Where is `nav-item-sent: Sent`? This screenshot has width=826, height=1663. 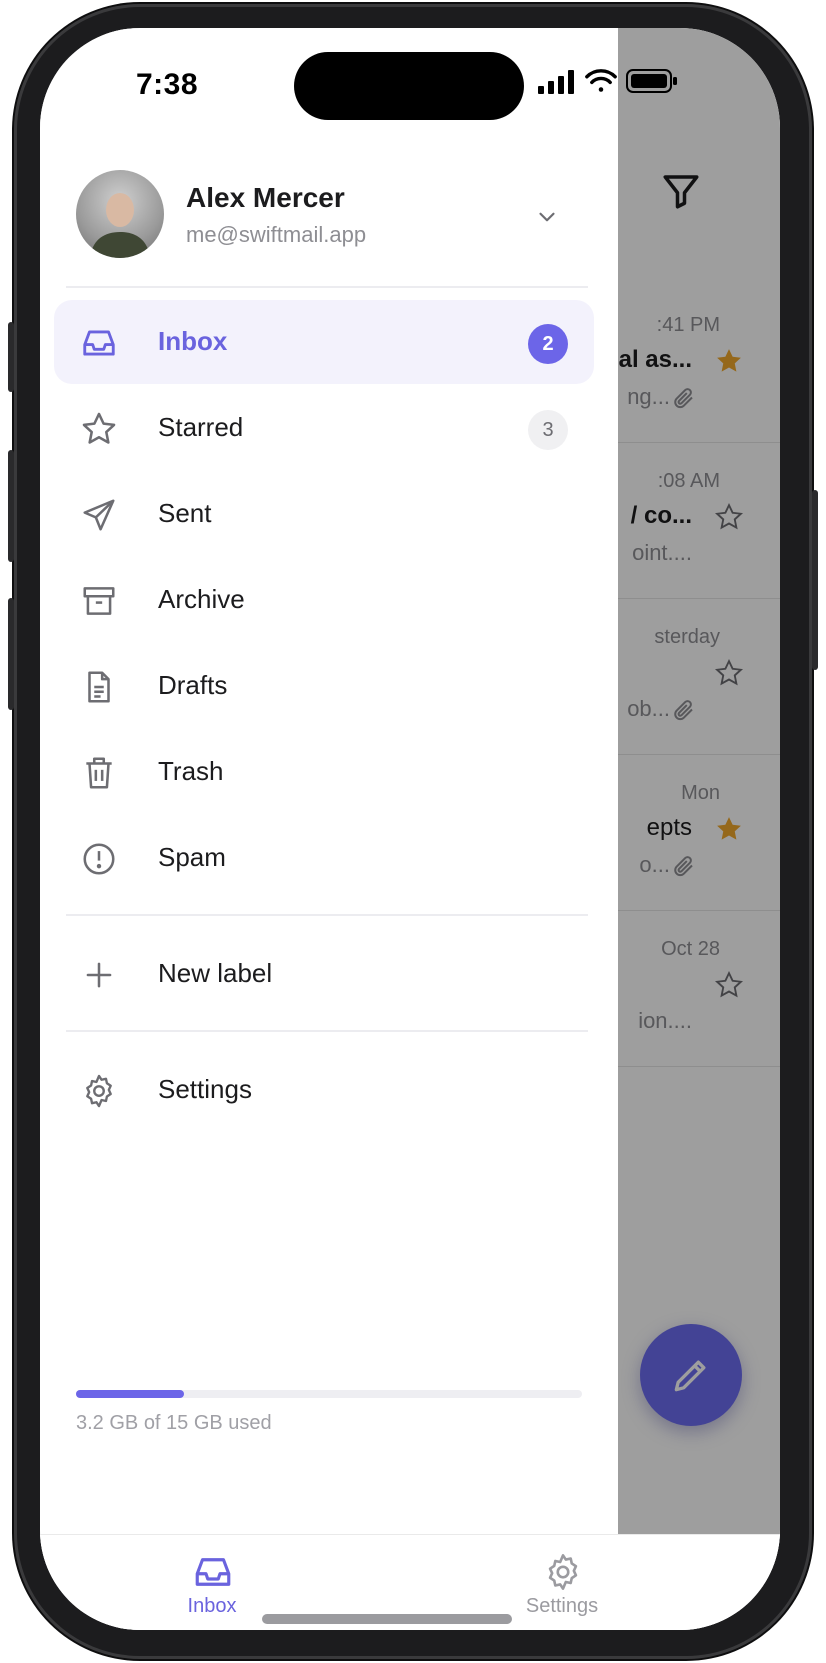
nav-item-sent: Sent is located at coordinates (324, 514).